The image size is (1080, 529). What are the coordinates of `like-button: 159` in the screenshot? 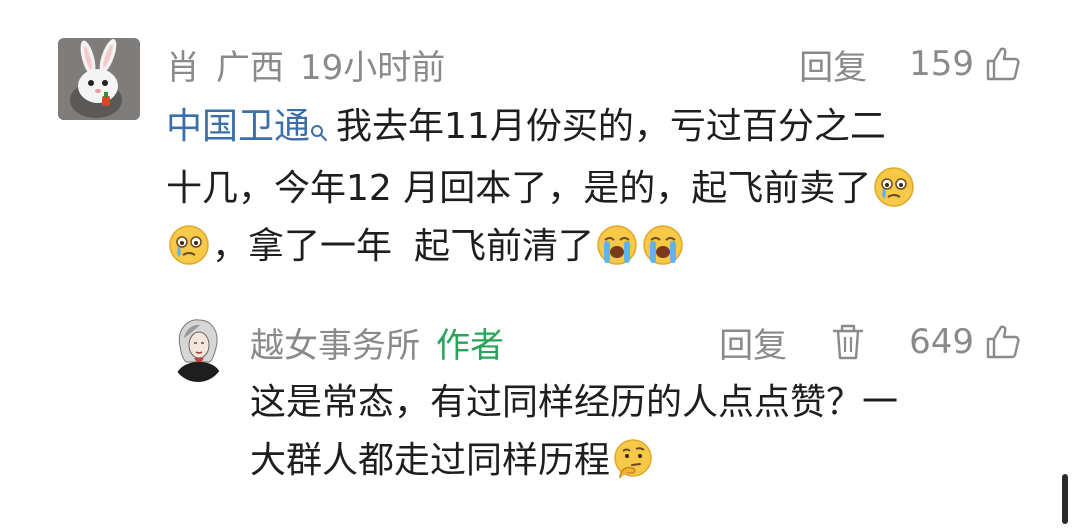 It's located at (965, 64).